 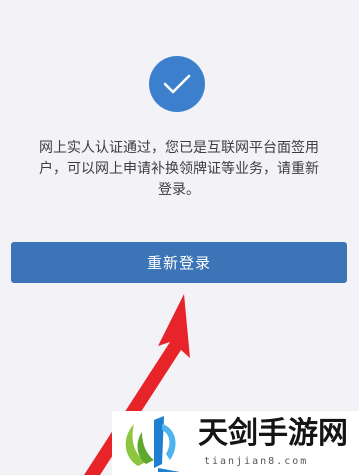 What do you see at coordinates (179, 148) in the screenshot?
I see `message-line: 网上实人认证通过，您已是互联网平台面签用` at bounding box center [179, 148].